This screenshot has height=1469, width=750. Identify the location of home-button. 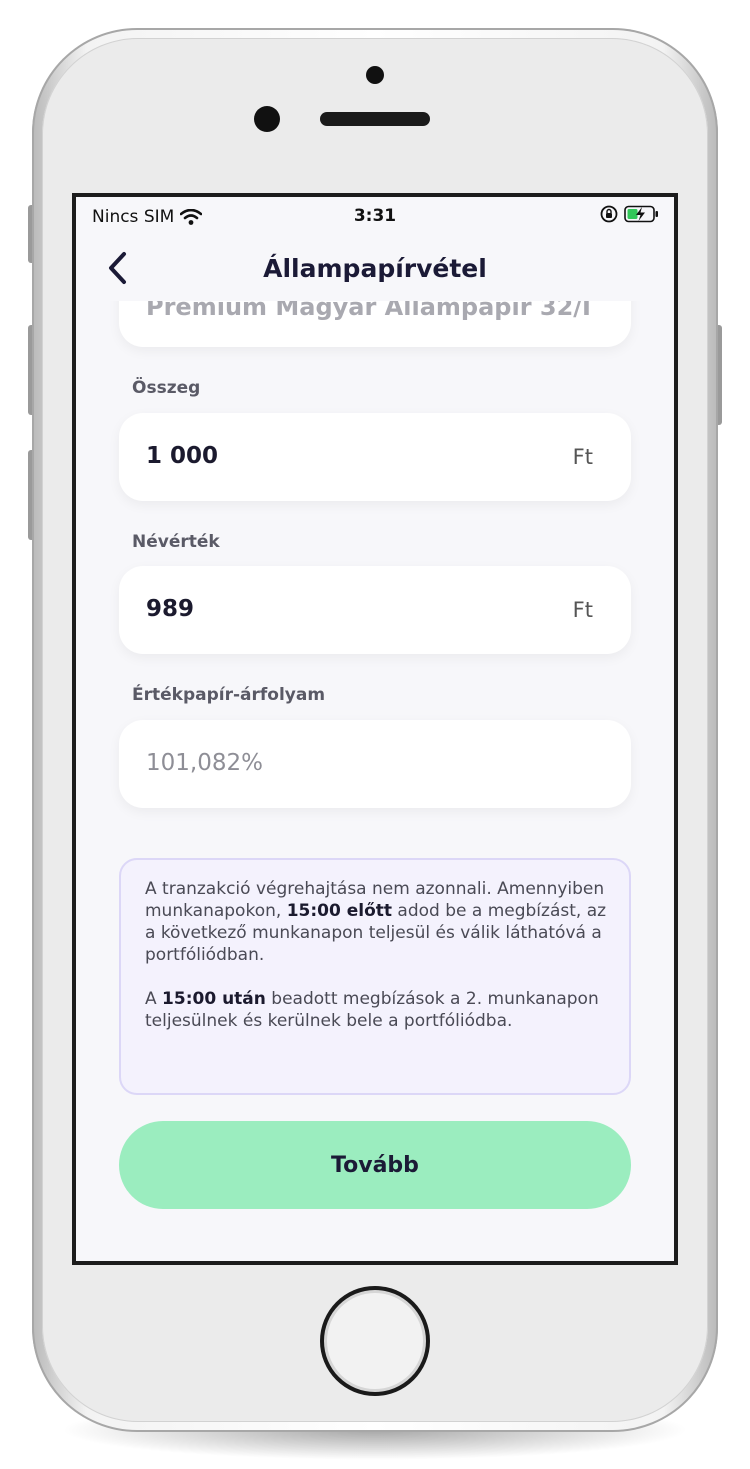
(375, 1341).